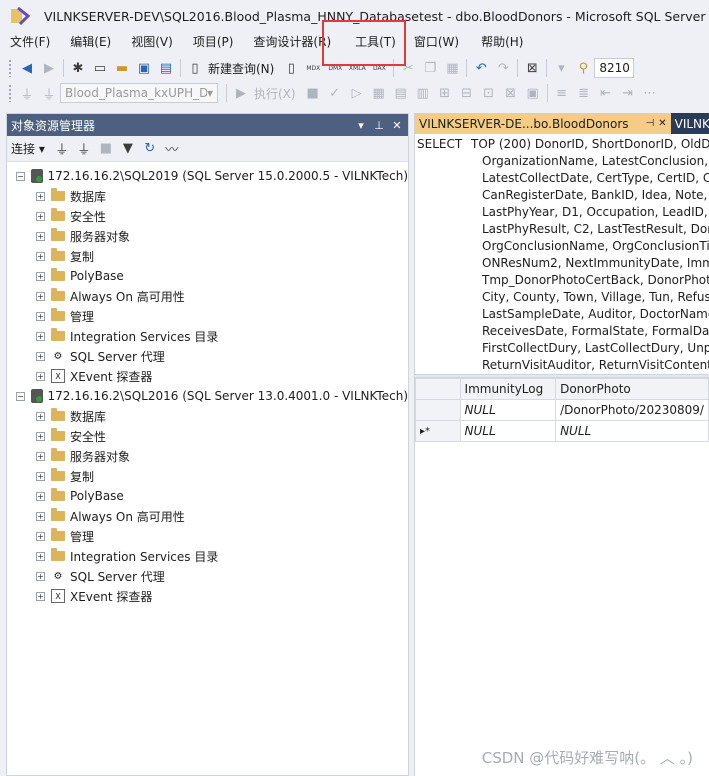 The width and height of the screenshot is (709, 776). What do you see at coordinates (241, 93) in the screenshot?
I see `execute-icon: ▶` at bounding box center [241, 93].